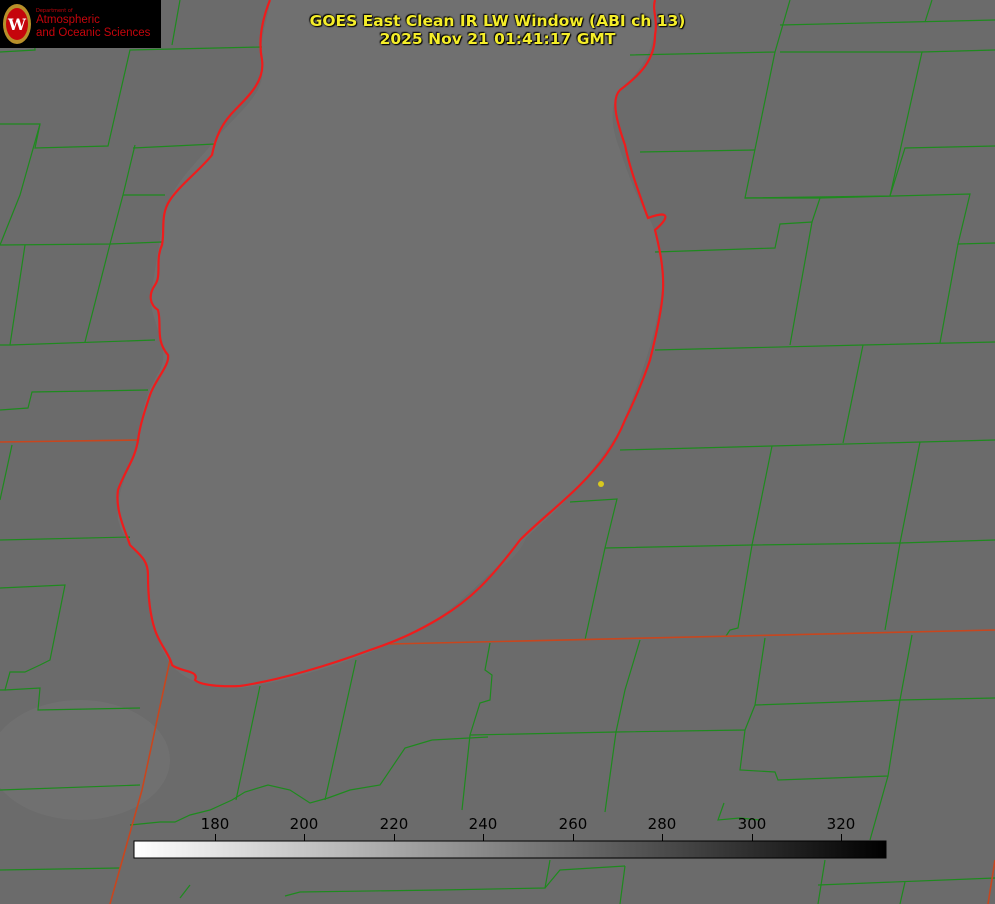 This screenshot has height=904, width=995. Describe the element at coordinates (662, 824) in the screenshot. I see `tick-label: 280` at that location.